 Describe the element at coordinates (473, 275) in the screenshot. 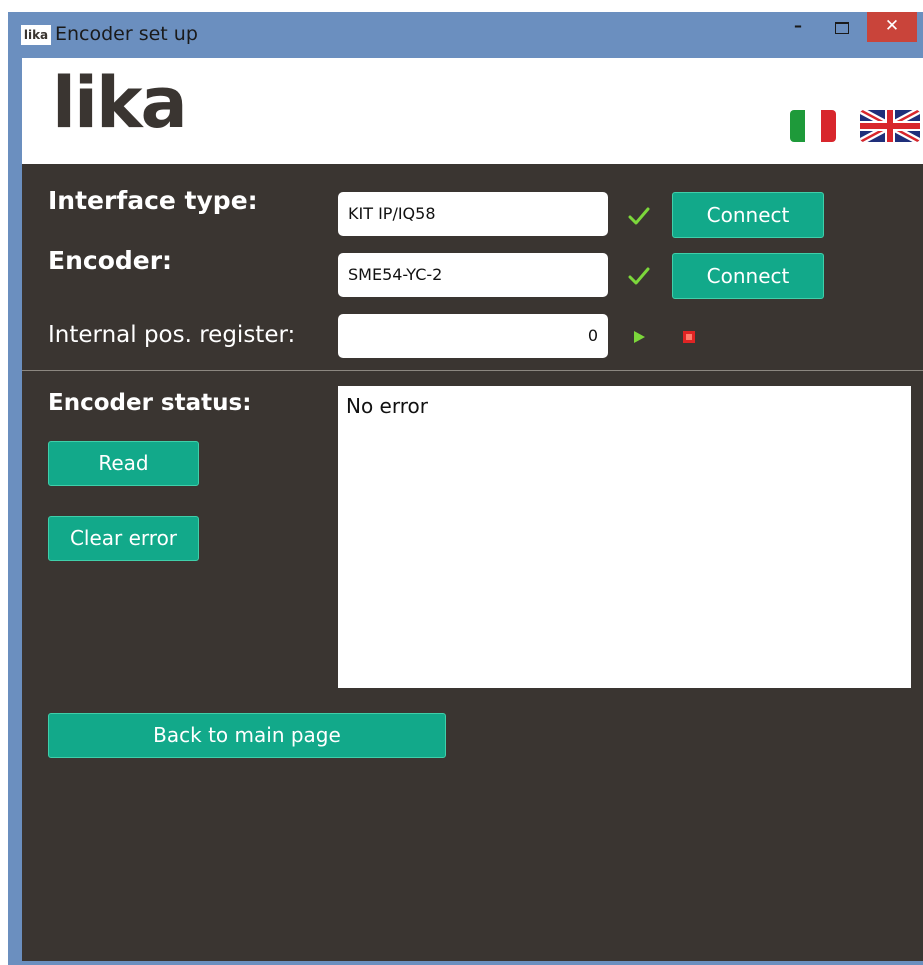

I see `encoder-field: SME54-YC-2` at that location.